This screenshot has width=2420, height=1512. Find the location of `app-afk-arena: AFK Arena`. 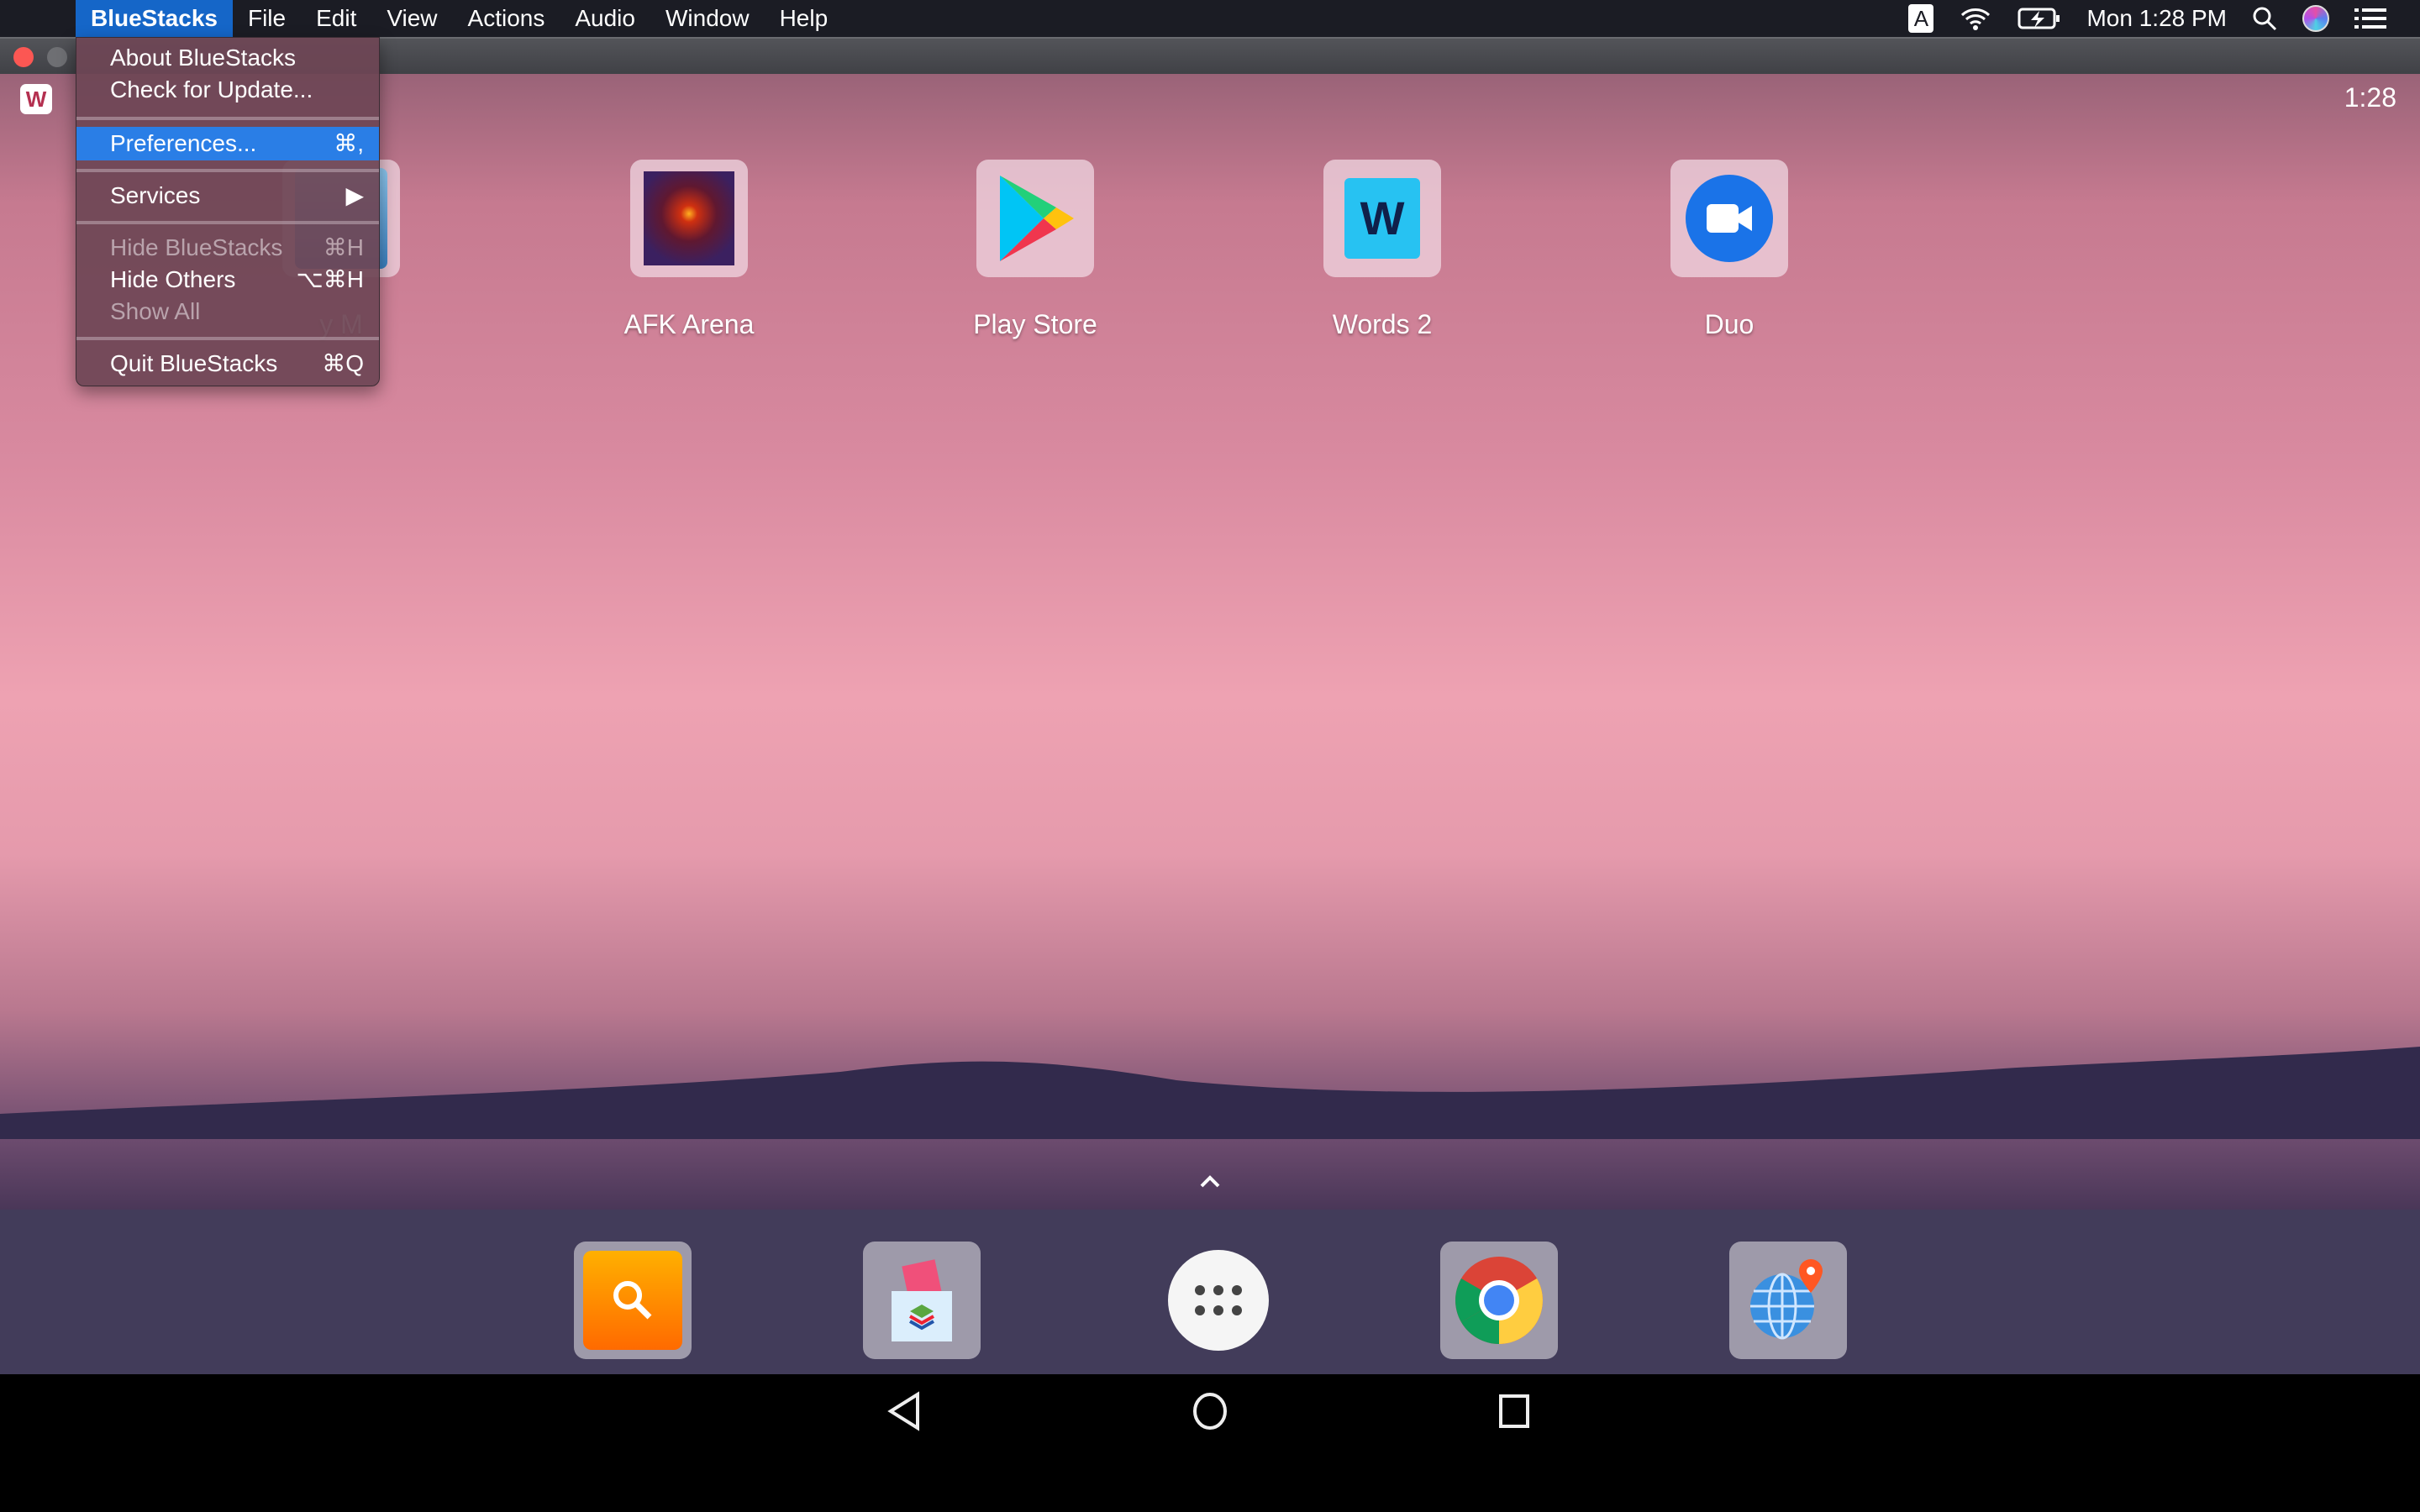

app-afk-arena: AFK Arena is located at coordinates (689, 250).